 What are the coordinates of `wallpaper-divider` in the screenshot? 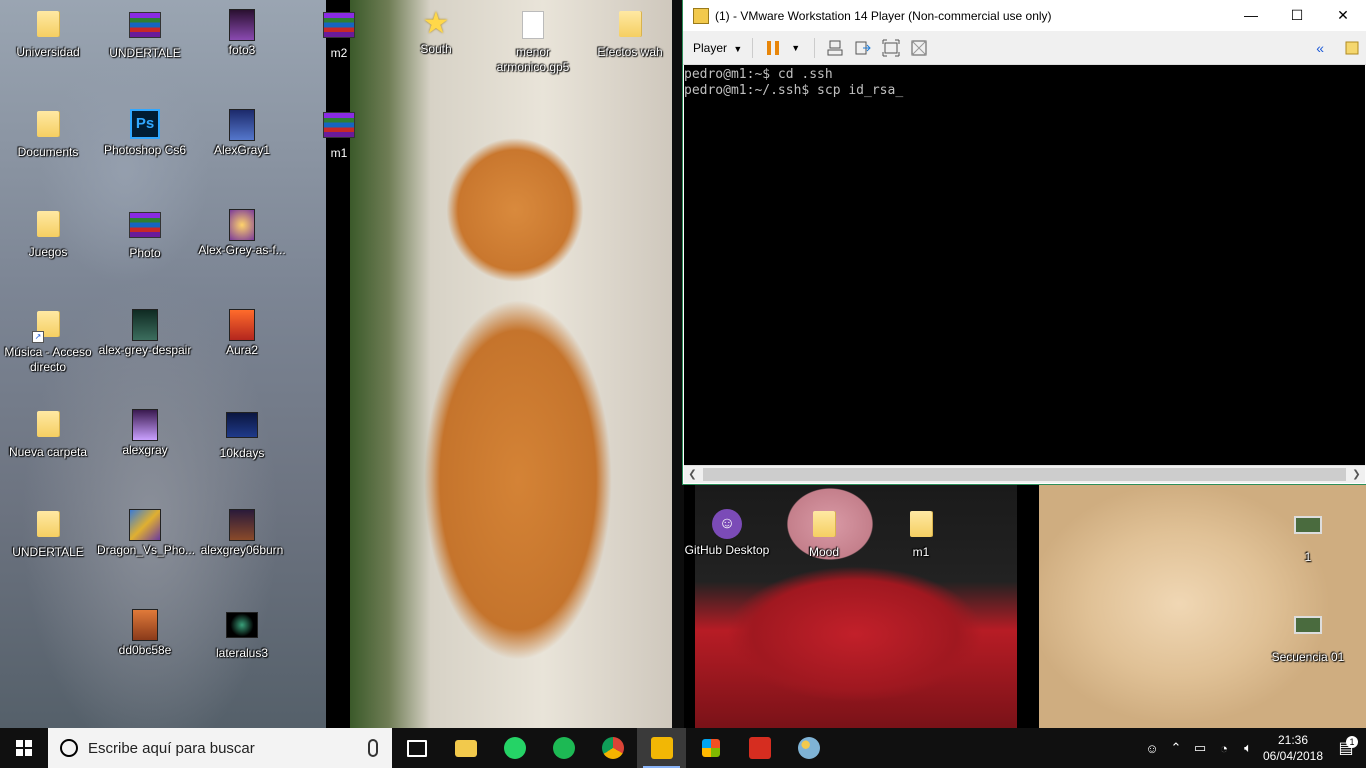 It's located at (1028, 606).